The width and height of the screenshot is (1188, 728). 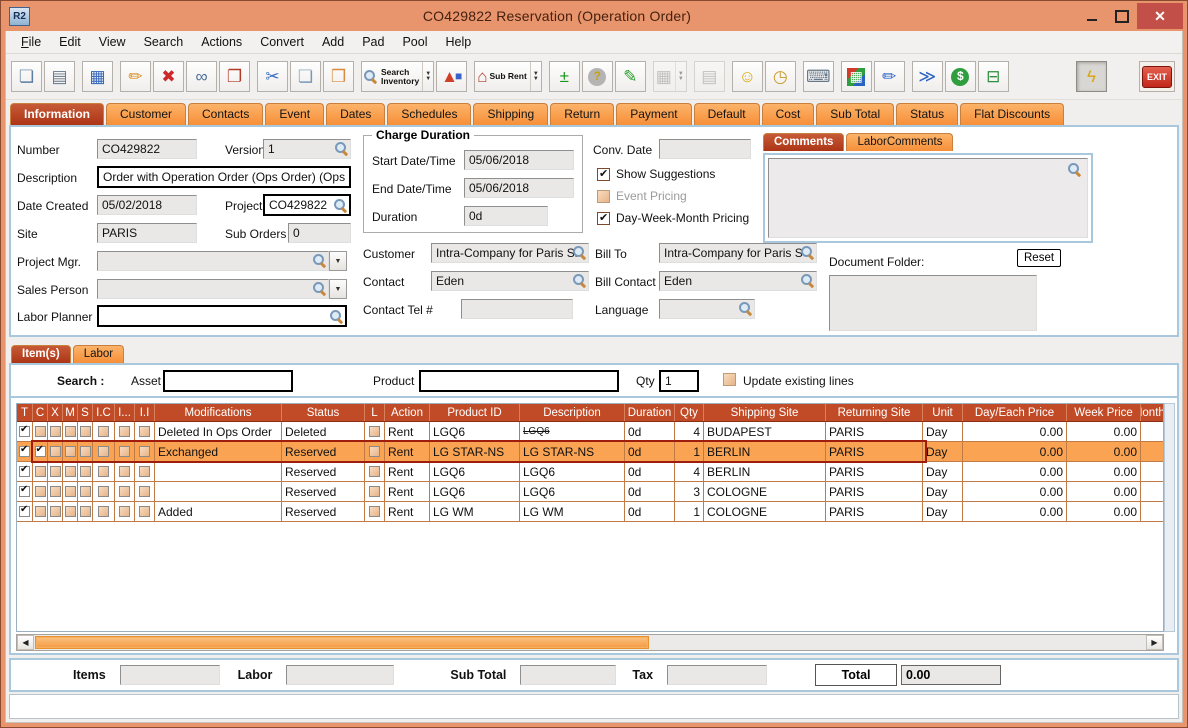 What do you see at coordinates (55, 511) in the screenshot?
I see `cell-x` at bounding box center [55, 511].